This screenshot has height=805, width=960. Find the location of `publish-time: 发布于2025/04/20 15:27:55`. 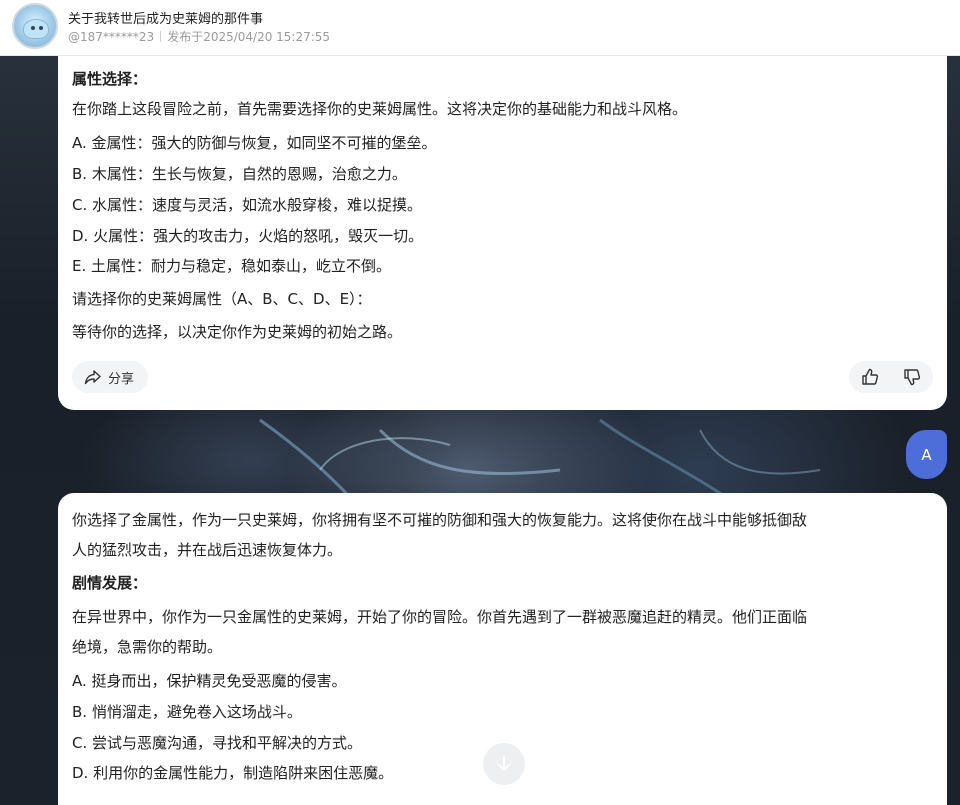

publish-time: 发布于2025/04/20 15:27:55 is located at coordinates (249, 37).